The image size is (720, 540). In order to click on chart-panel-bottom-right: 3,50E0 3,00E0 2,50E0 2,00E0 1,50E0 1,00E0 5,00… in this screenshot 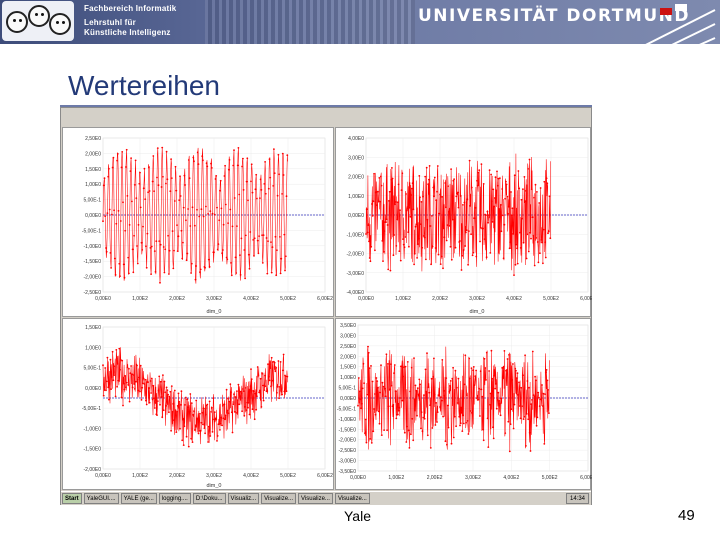, I will do `click(463, 404)`.